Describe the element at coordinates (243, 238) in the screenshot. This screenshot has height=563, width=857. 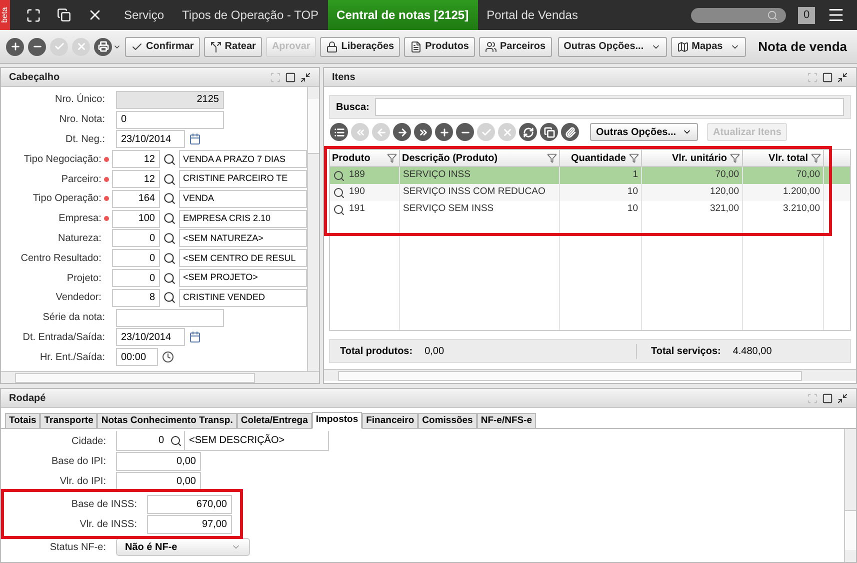
I see `description-field: <SEM NATUREZA>` at that location.